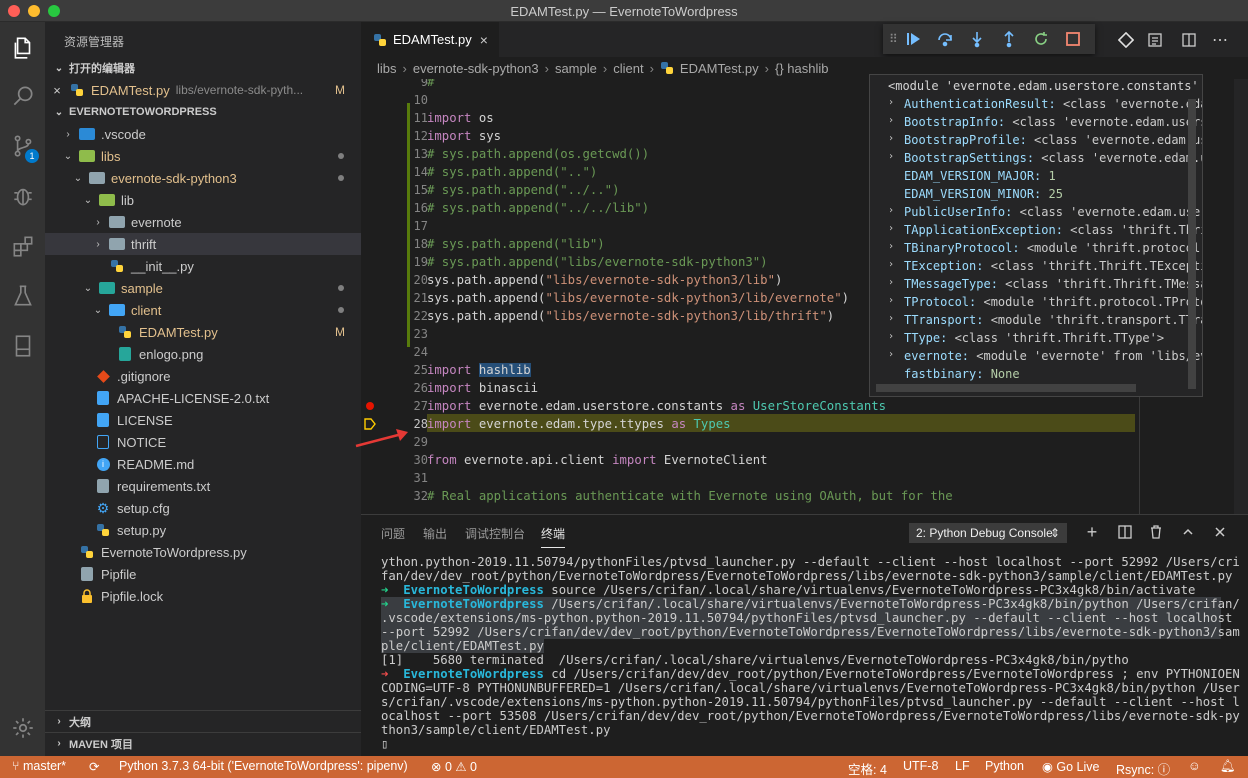  I want to click on step-out-icon, so click(1009, 39).